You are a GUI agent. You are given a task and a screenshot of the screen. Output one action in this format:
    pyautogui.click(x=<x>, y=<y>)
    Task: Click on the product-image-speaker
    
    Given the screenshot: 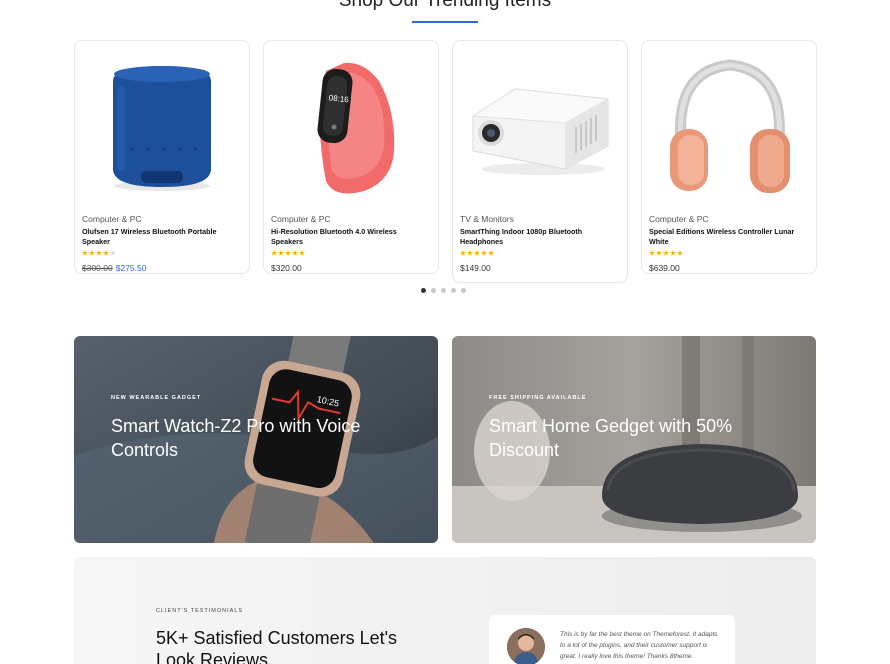 What is the action you would take?
    pyautogui.click(x=162, y=123)
    